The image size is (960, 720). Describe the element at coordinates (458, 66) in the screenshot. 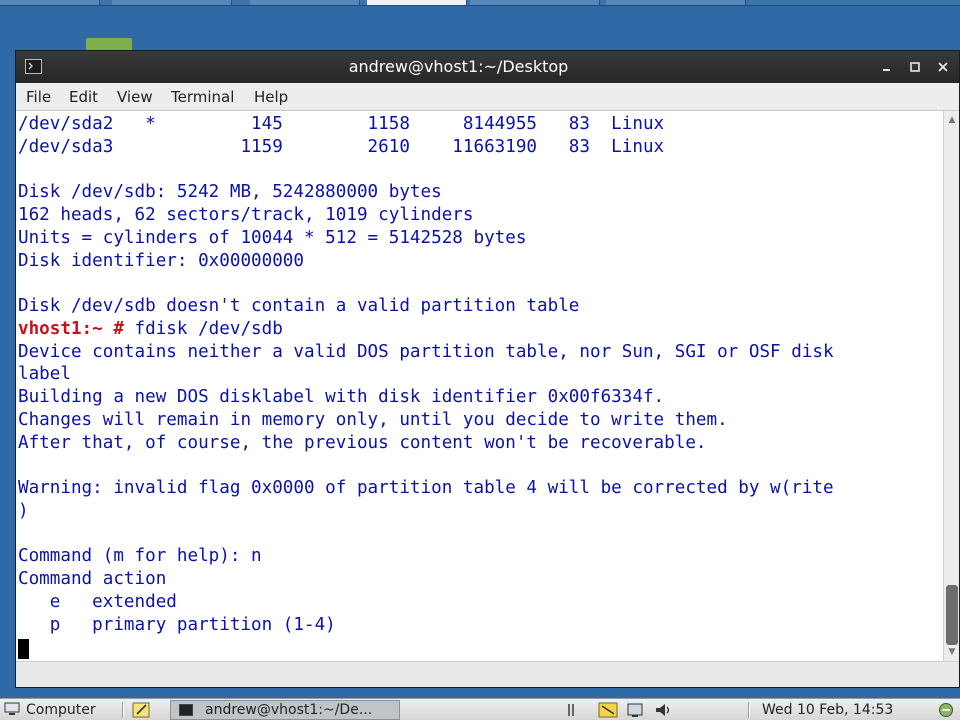

I see `window-title: andrew@vhost1:~/Desktop` at that location.